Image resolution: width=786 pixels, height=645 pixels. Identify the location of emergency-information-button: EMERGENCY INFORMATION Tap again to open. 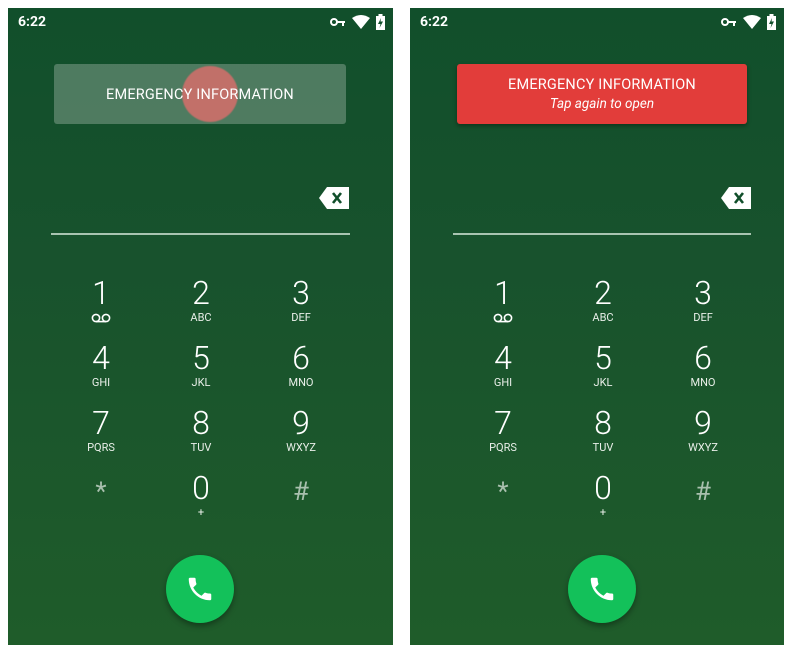
(602, 94).